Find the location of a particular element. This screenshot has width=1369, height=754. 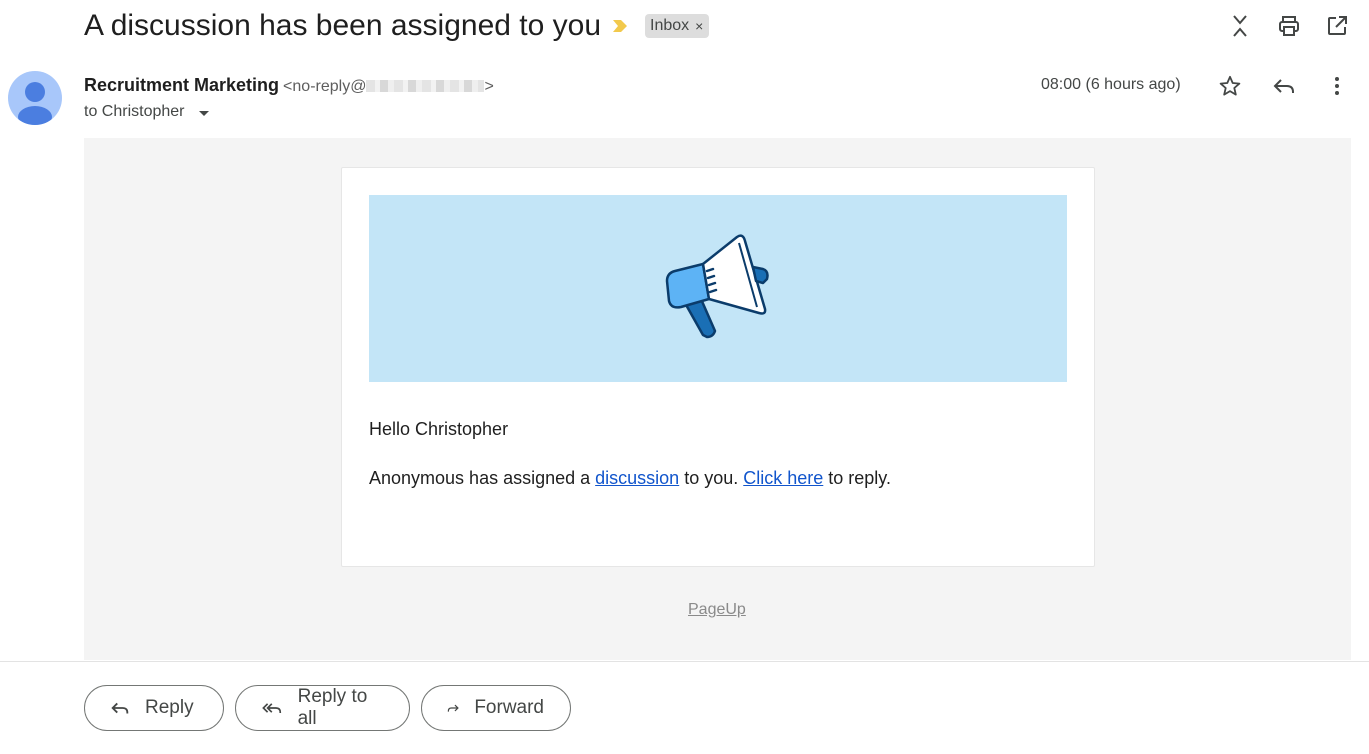

remove-label-button: × is located at coordinates (699, 26).